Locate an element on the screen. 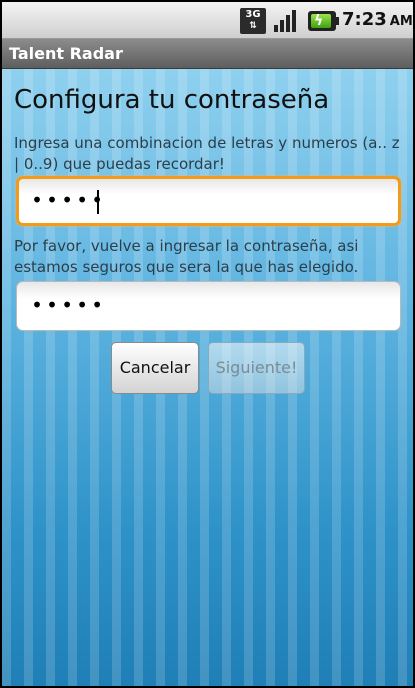 This screenshot has height=688, width=415. confirm-password-input: ••••• is located at coordinates (208, 306).